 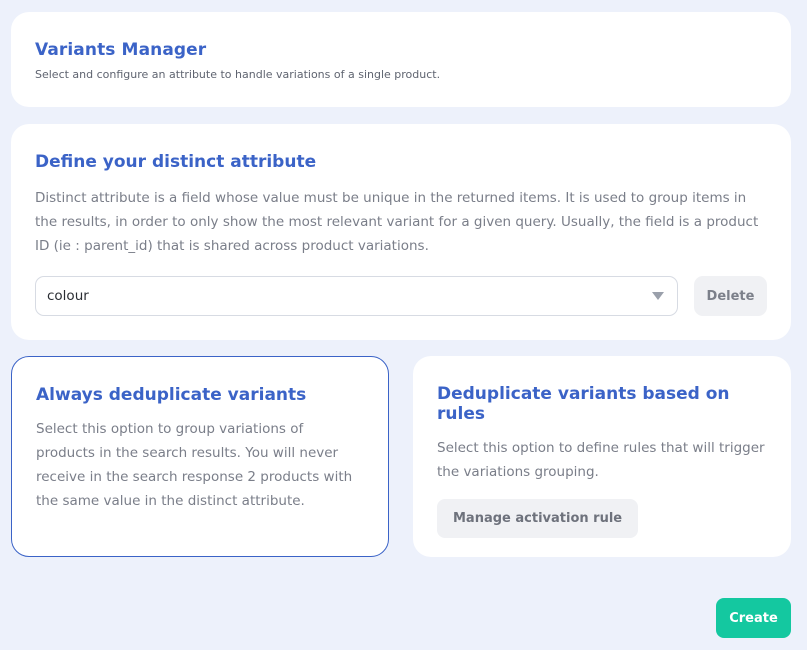 I want to click on distinct-attribute-value: colour, so click(x=68, y=296).